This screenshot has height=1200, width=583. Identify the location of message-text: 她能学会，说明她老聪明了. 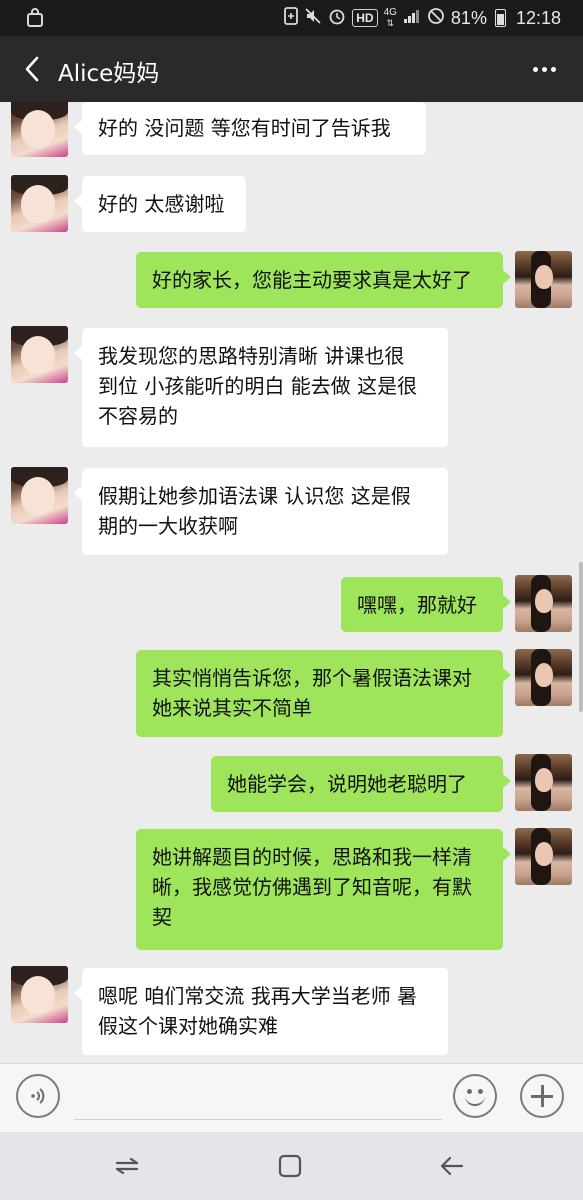
(347, 784).